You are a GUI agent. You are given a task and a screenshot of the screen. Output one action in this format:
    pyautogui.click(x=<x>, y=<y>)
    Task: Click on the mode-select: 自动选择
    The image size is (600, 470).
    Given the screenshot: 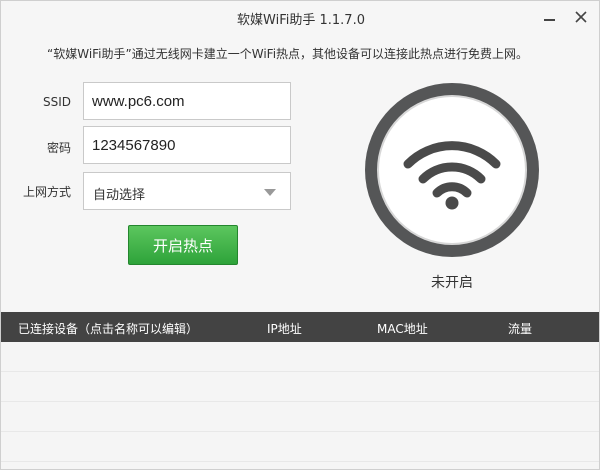 What is the action you would take?
    pyautogui.click(x=187, y=191)
    